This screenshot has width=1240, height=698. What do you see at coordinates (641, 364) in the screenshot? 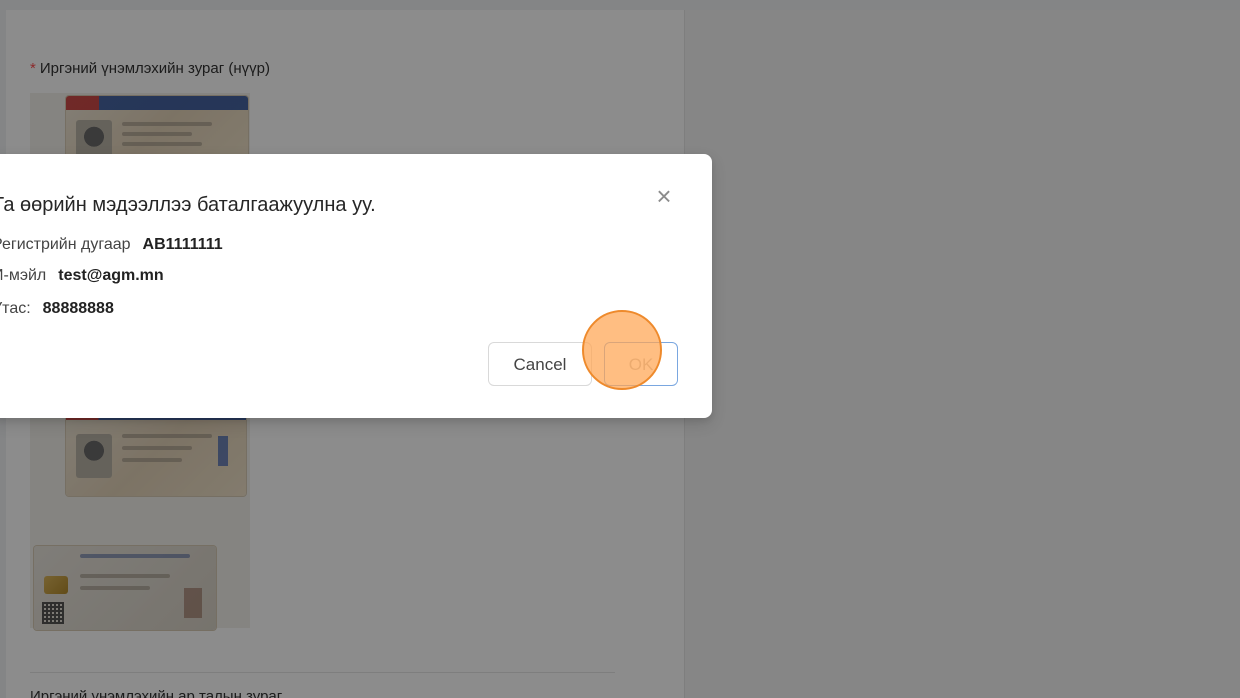
I see `ok-button: OK` at bounding box center [641, 364].